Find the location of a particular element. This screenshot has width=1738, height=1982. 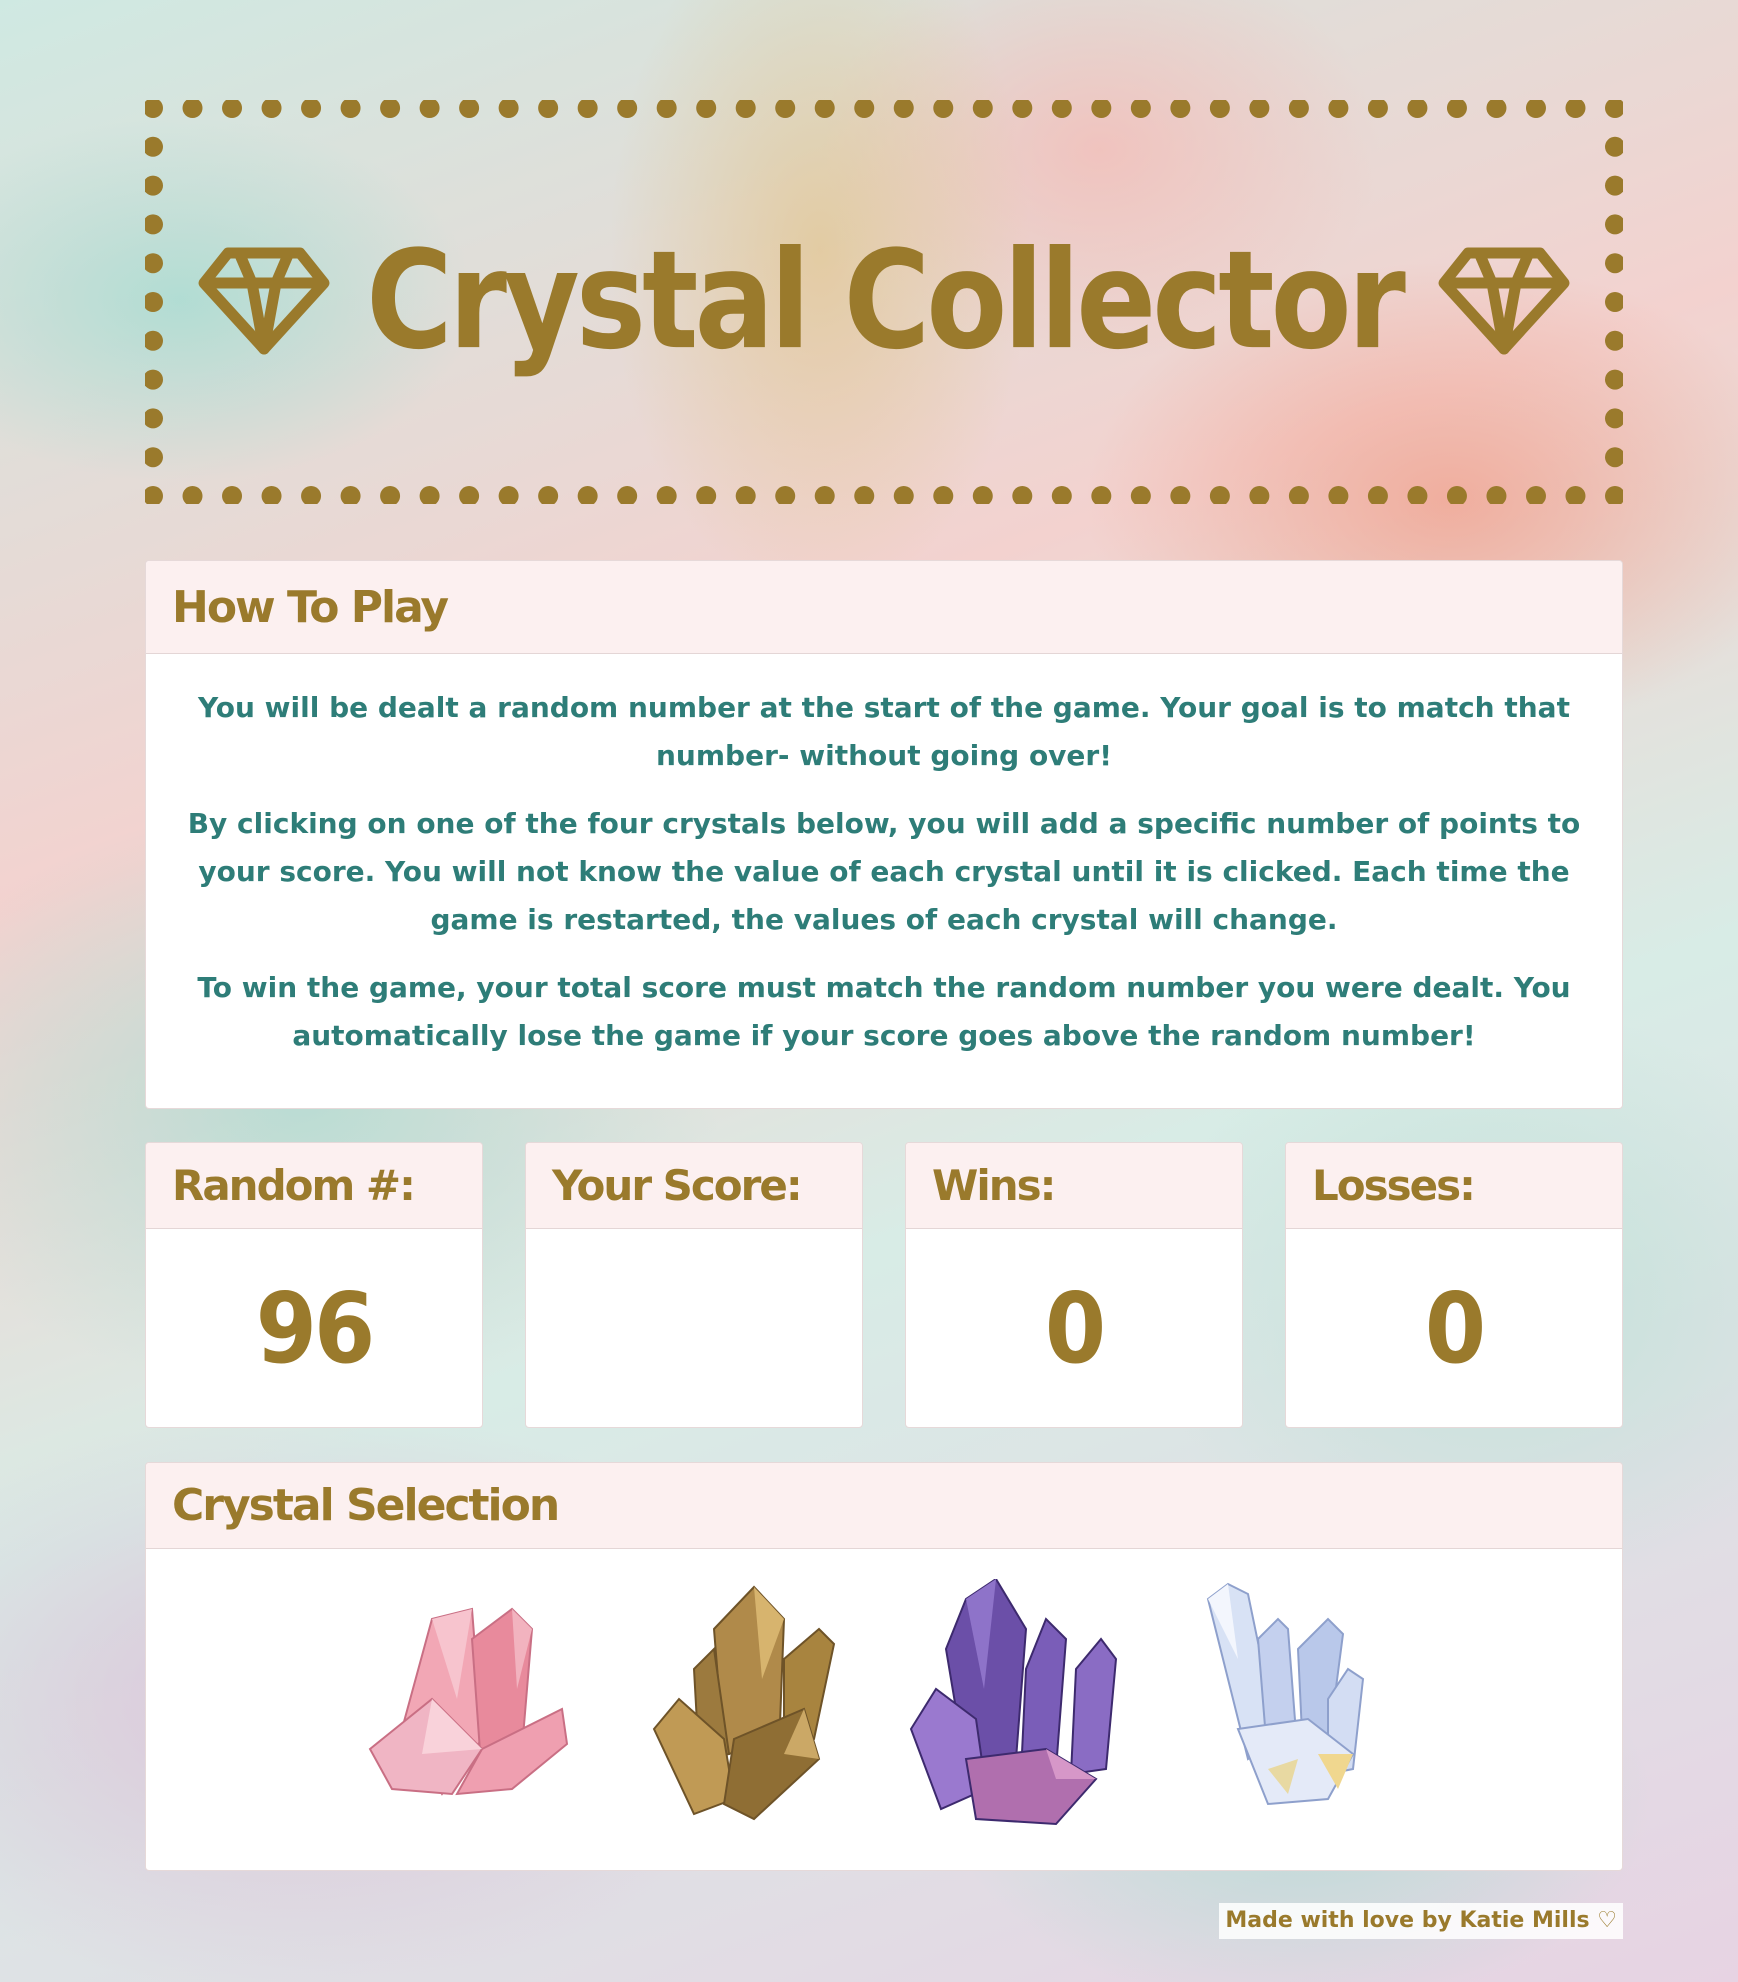

clear-crystal-button is located at coordinates (1292, 1704).